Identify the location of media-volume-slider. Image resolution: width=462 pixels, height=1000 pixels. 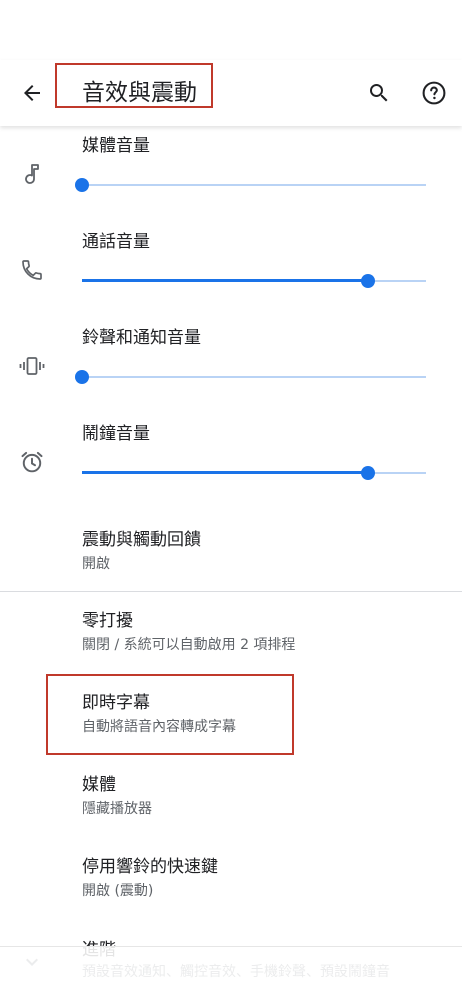
(250, 185).